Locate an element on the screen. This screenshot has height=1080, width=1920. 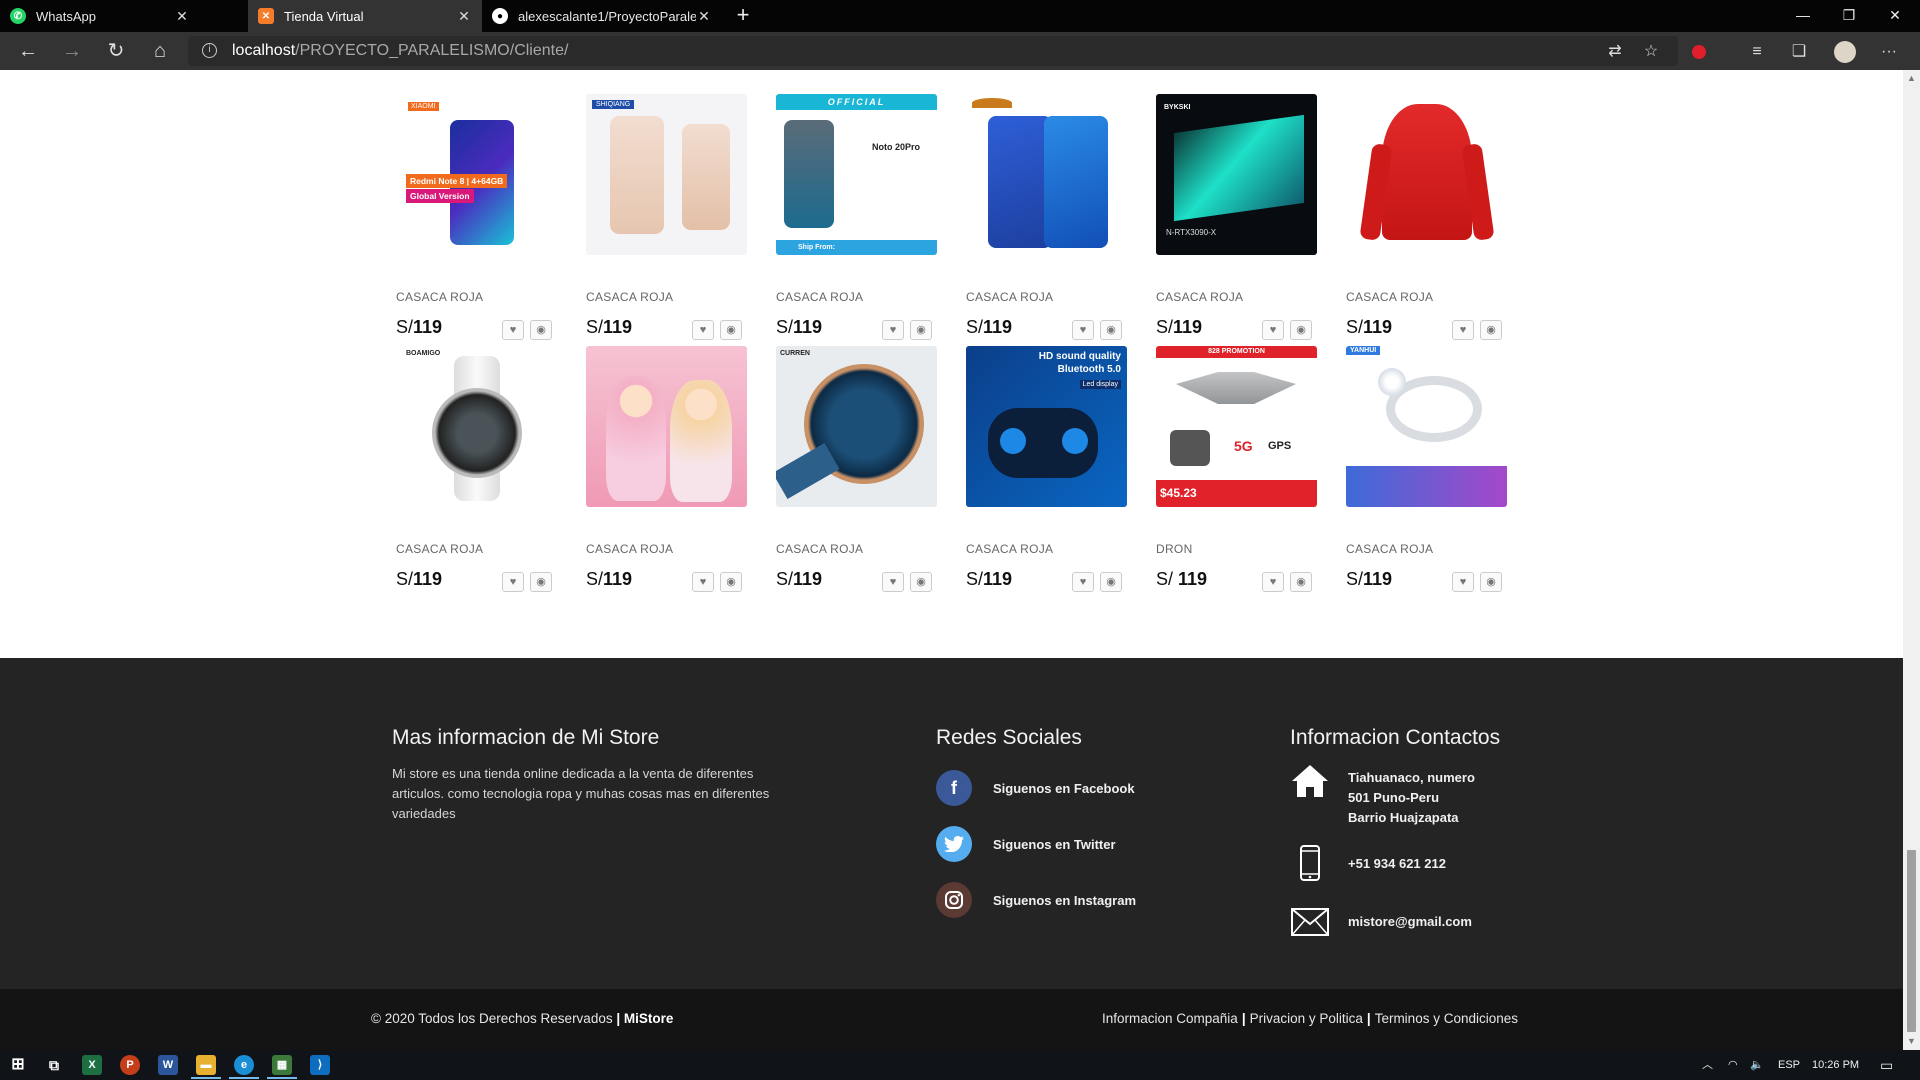
wifi-icon: ◠ is located at coordinates (1733, 1065).